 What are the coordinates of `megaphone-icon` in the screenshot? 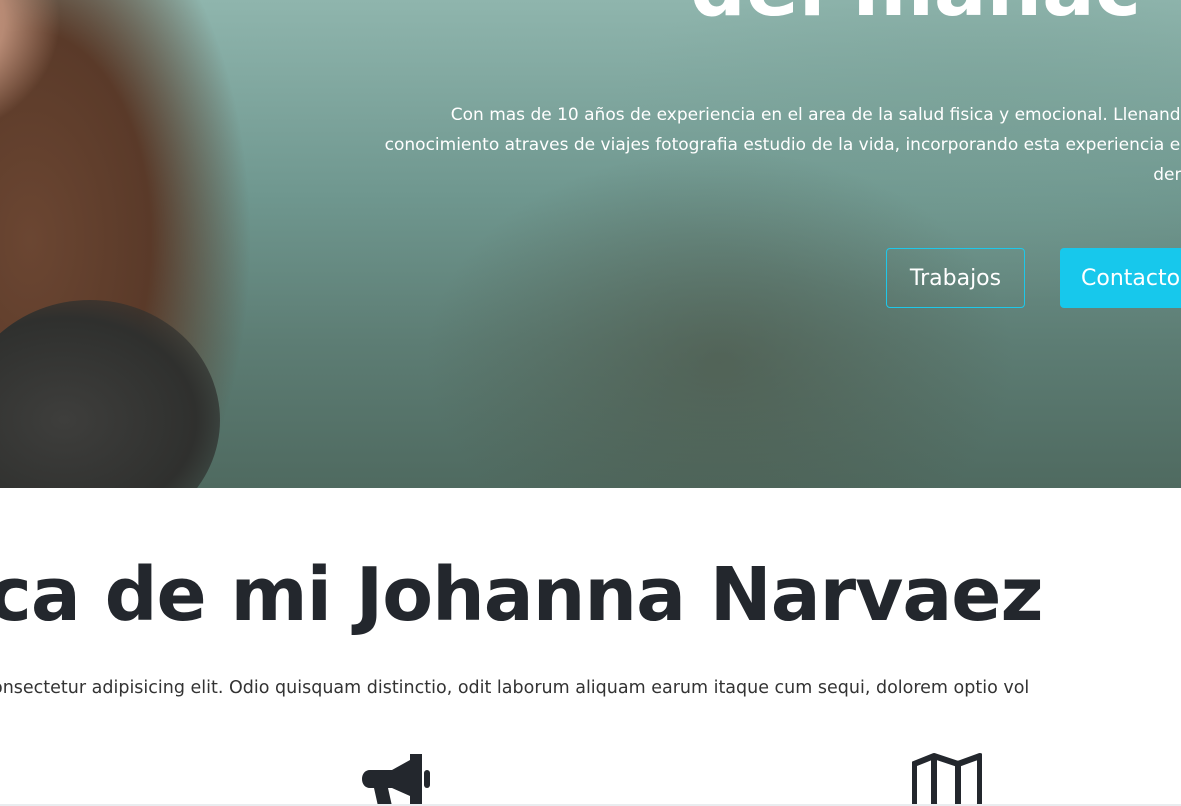 It's located at (397, 779).